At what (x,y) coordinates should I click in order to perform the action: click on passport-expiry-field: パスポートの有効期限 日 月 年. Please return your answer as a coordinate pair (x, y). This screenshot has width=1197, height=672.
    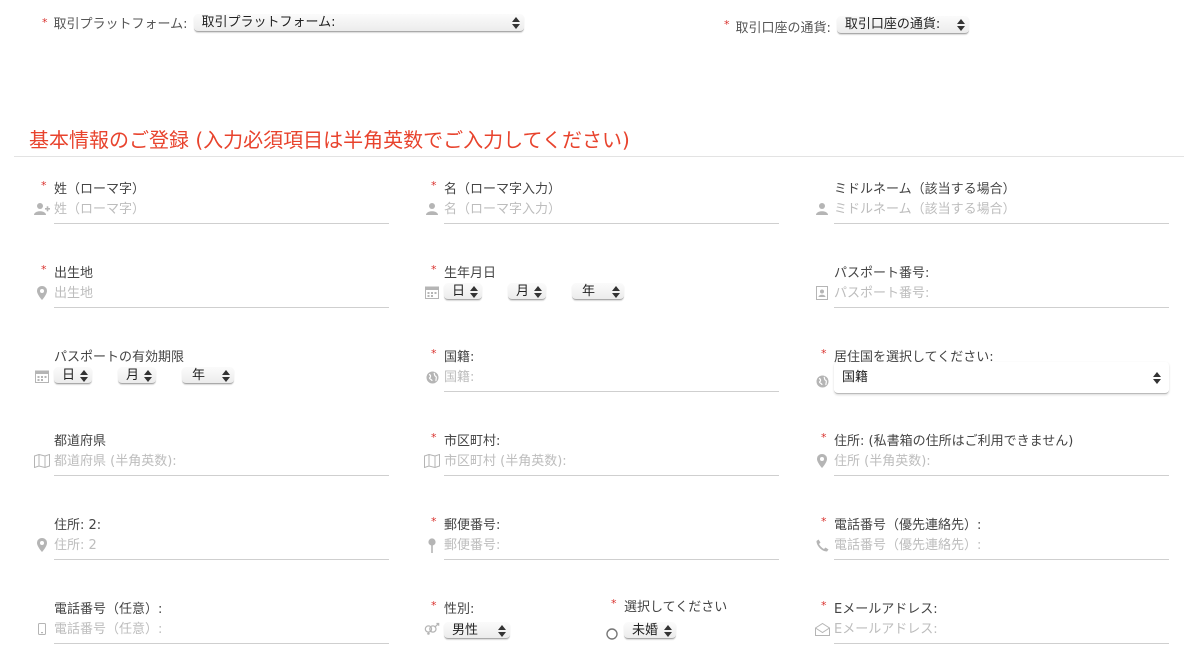
    Looking at the image, I should click on (214, 381).